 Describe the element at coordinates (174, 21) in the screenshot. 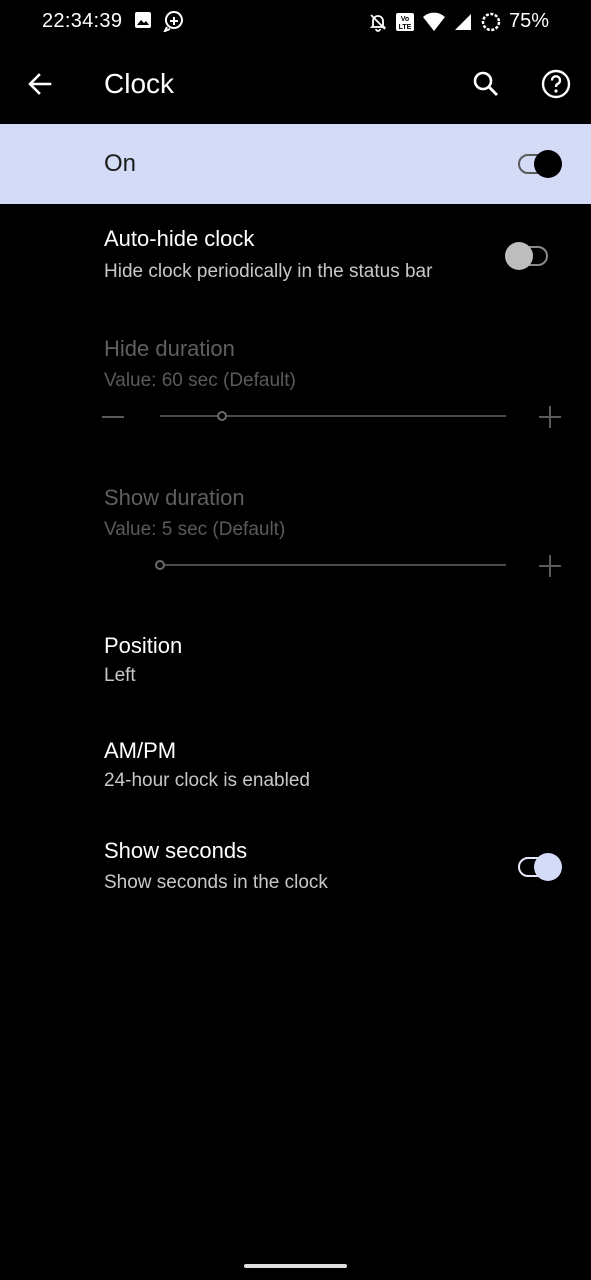

I see `location-plus-icon` at that location.